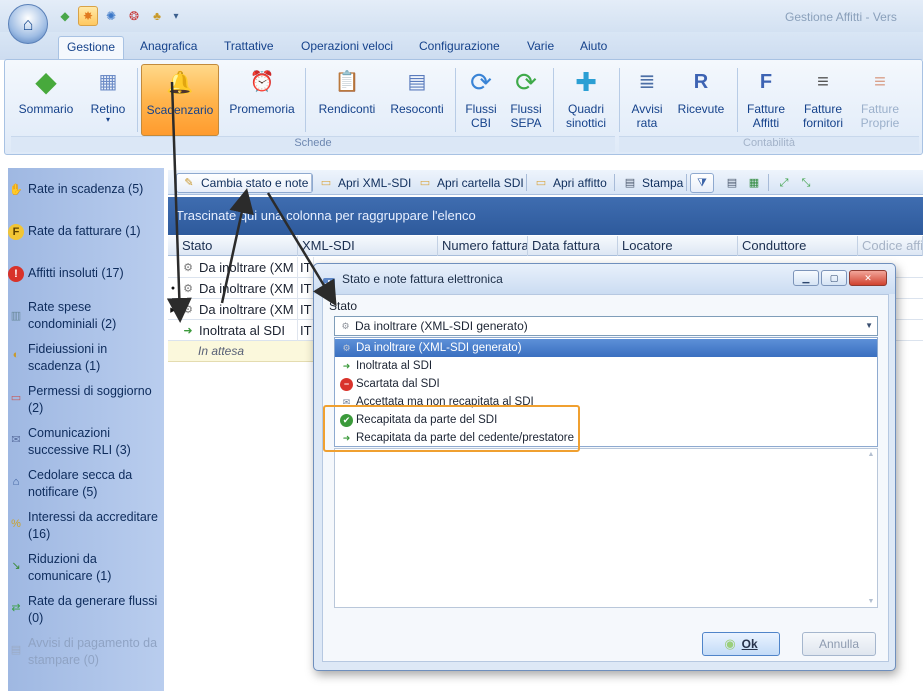 Image resolution: width=923 pixels, height=691 pixels. What do you see at coordinates (586, 82) in the screenshot?
I see `puzzle-icon: ✚` at bounding box center [586, 82].